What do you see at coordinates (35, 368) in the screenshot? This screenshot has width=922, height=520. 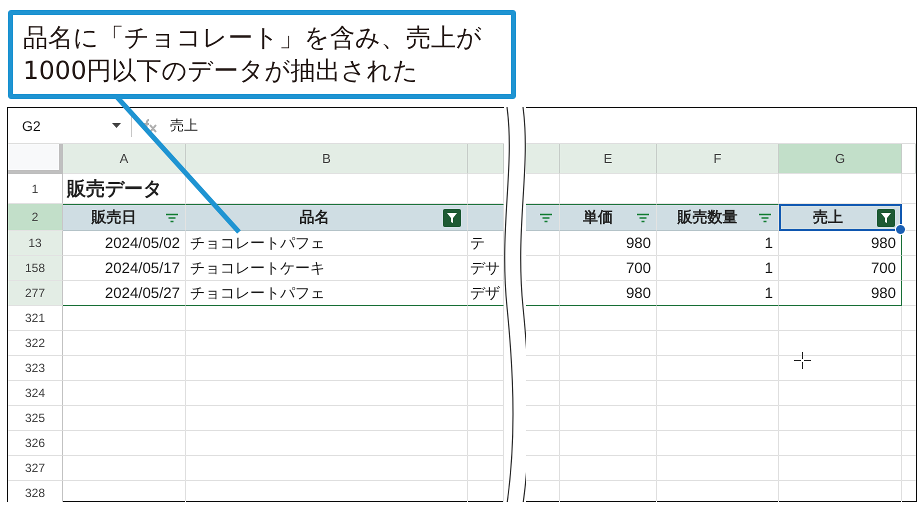 I see `row-header: 323` at bounding box center [35, 368].